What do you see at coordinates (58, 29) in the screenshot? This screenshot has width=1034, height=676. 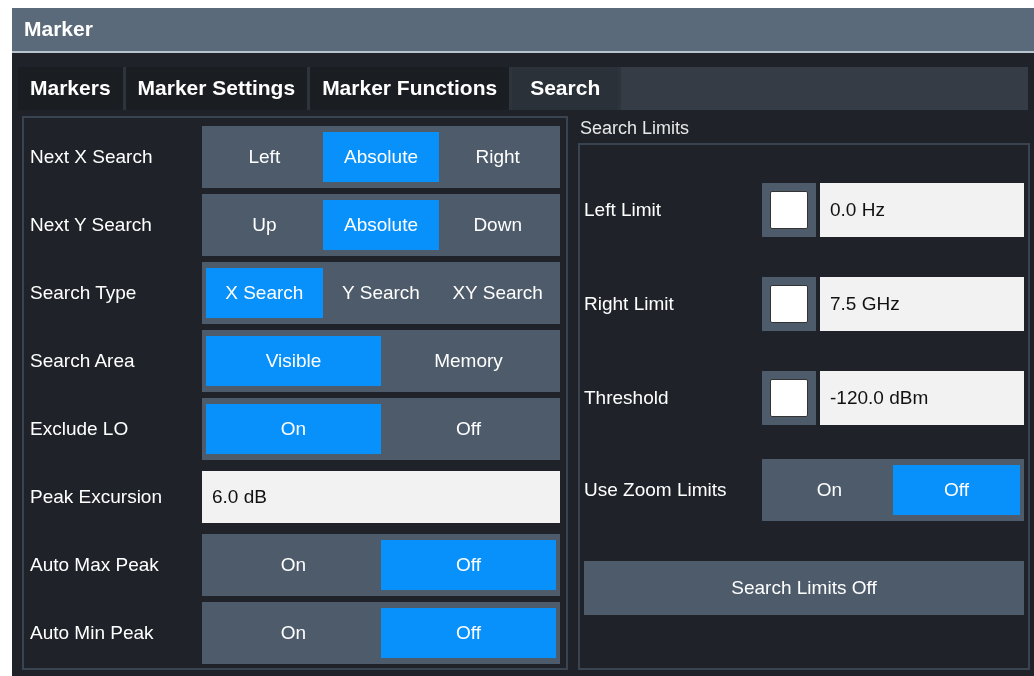 I see `window-title: Marker` at bounding box center [58, 29].